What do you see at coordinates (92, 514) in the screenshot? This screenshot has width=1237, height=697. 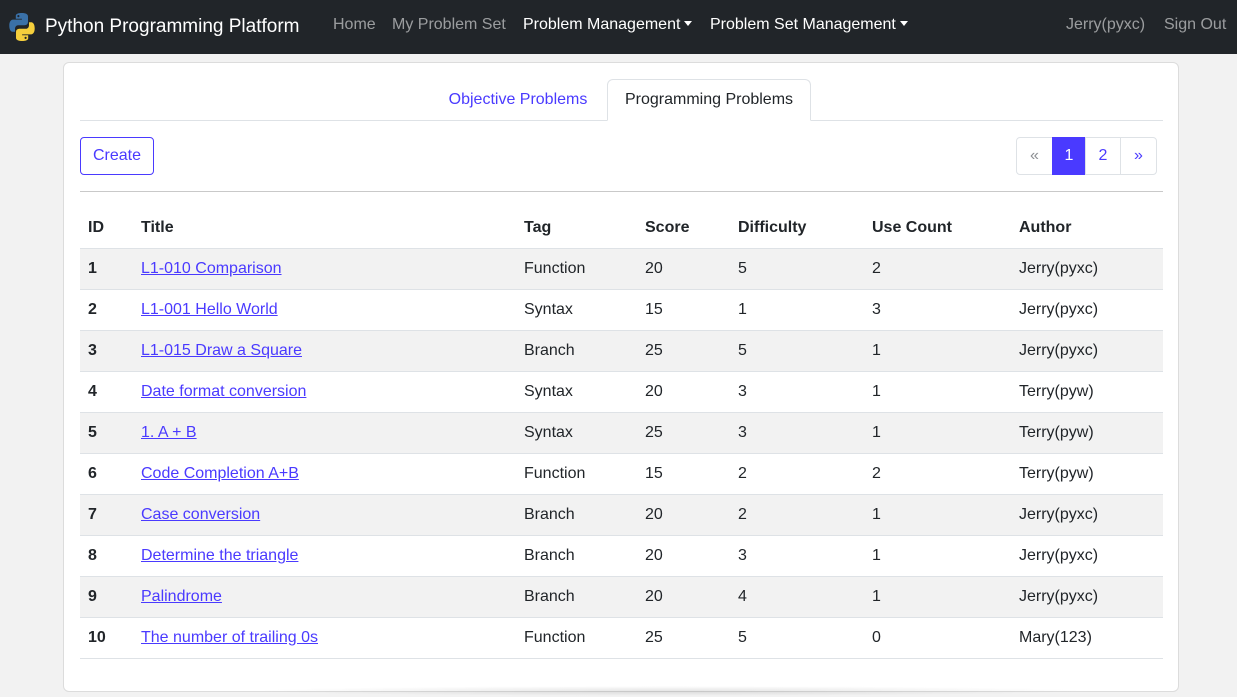 I see `cell-id: 7` at bounding box center [92, 514].